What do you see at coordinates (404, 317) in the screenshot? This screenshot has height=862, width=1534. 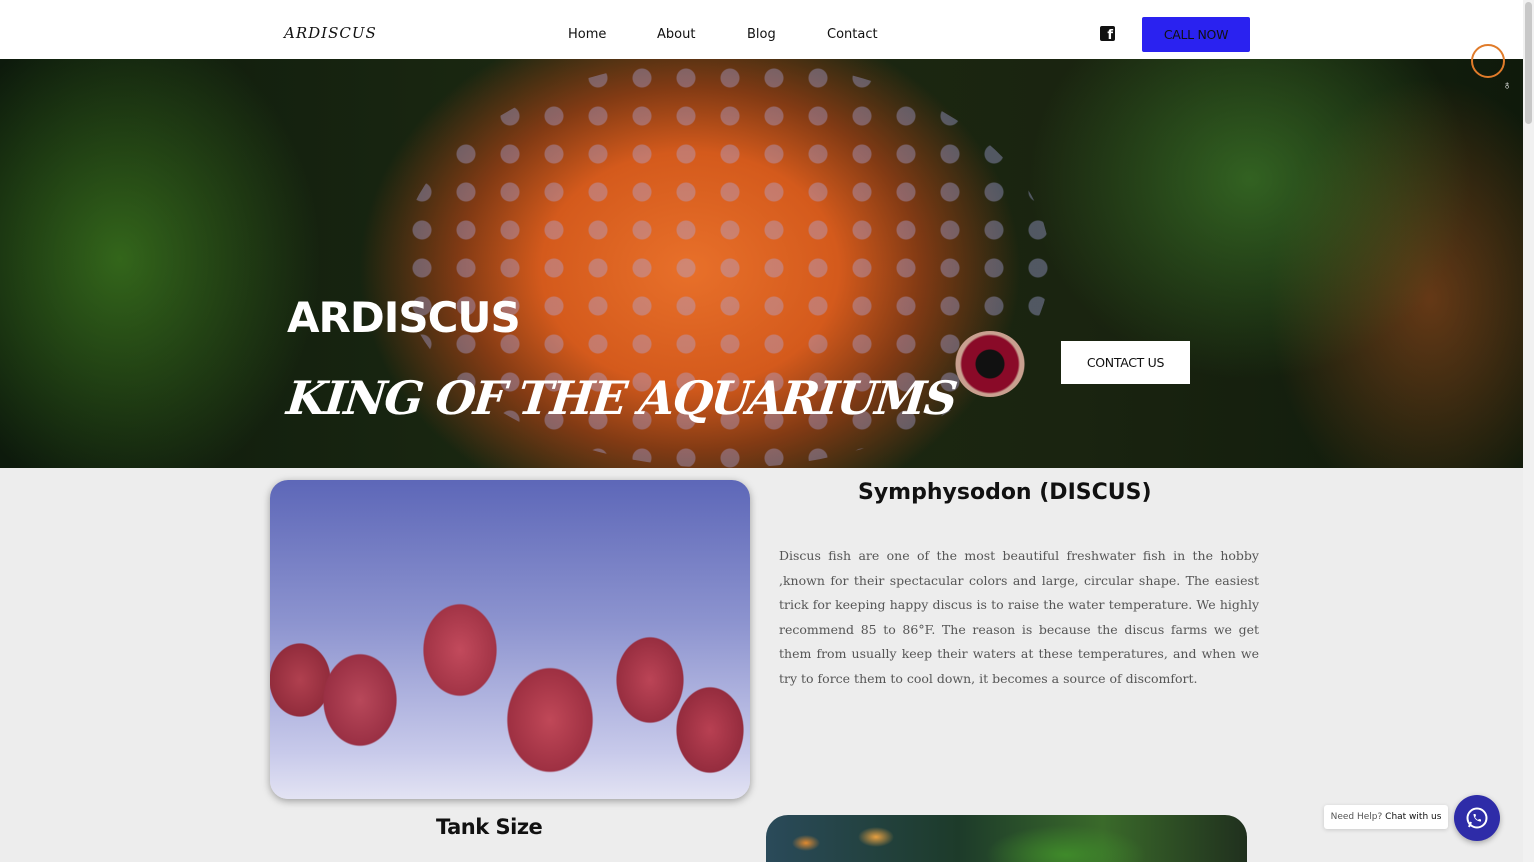 I see `hero-title: ARDISCUS` at bounding box center [404, 317].